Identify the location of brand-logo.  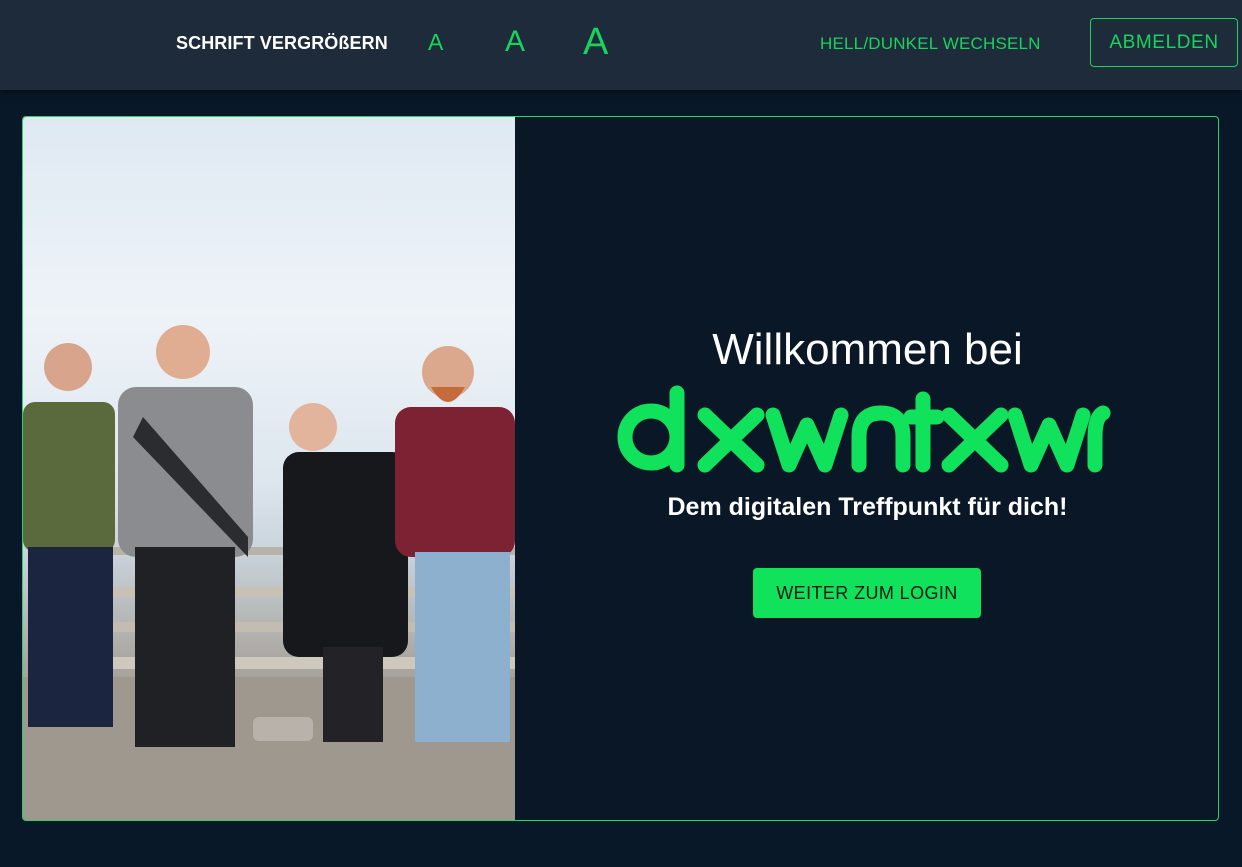
(864, 429).